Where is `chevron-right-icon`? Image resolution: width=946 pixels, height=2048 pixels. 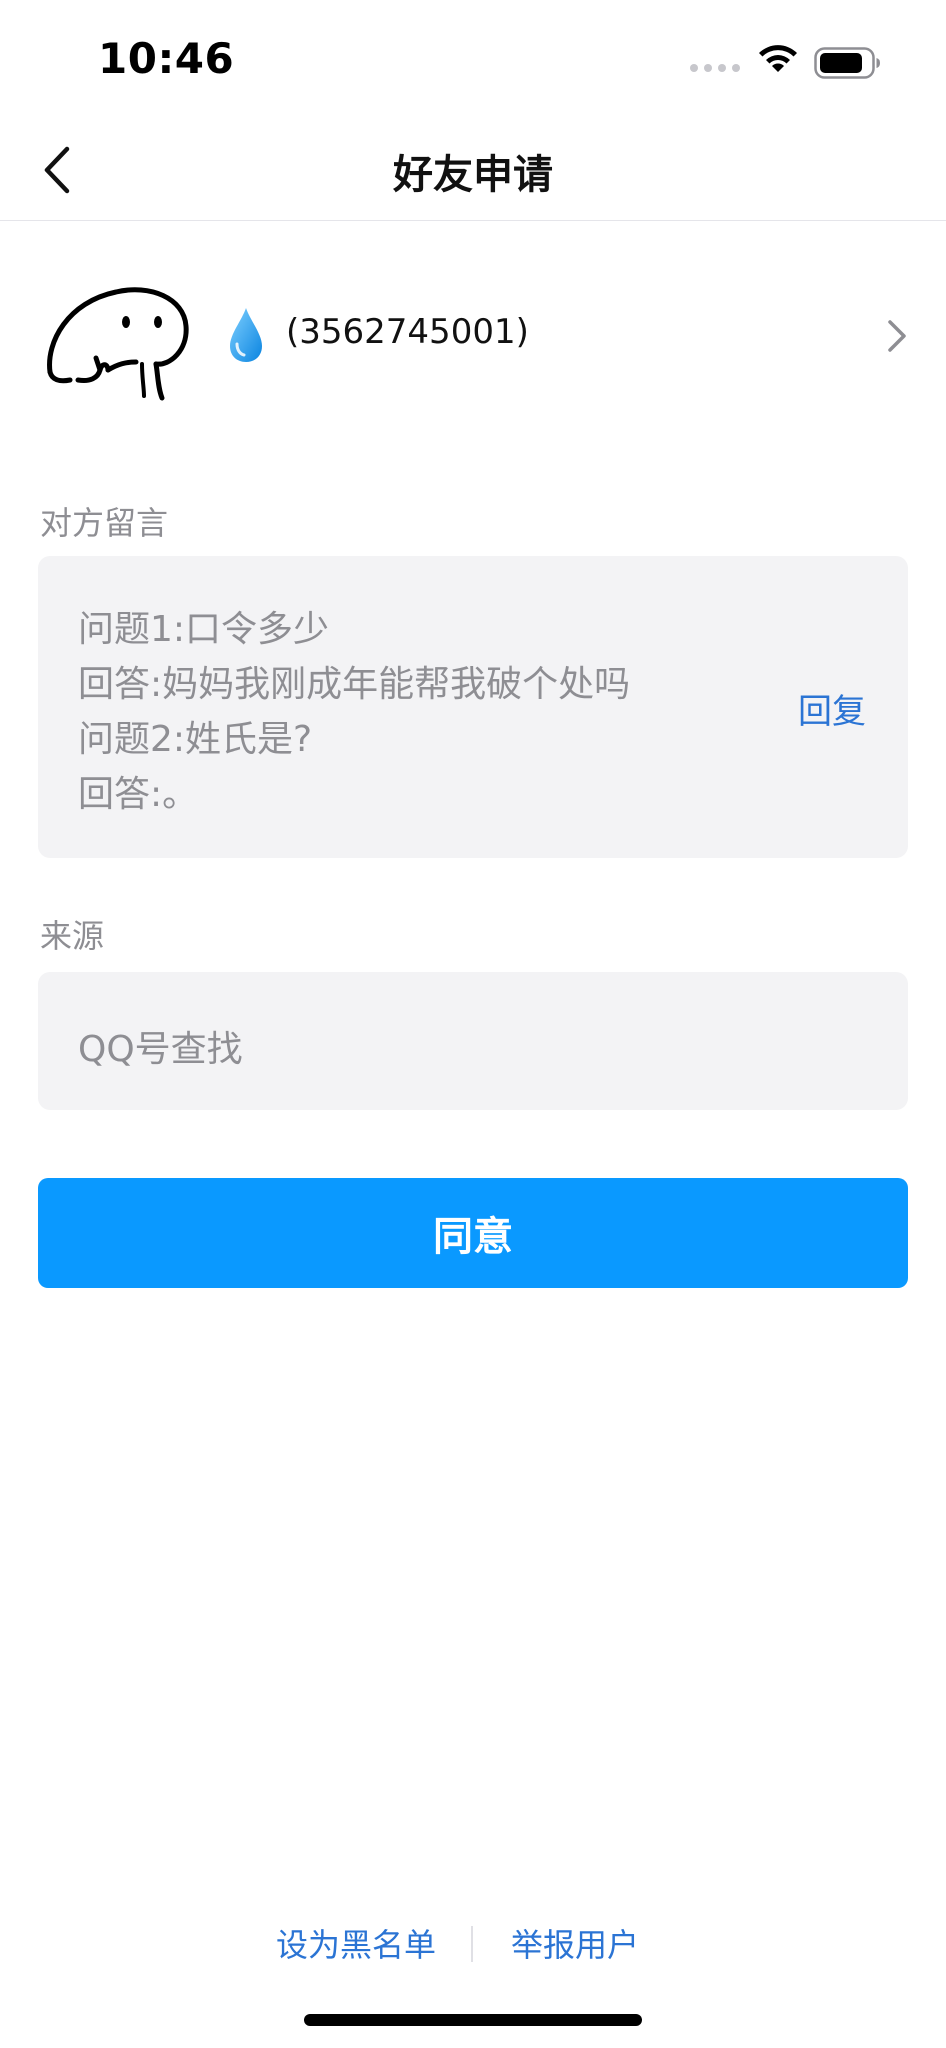
chevron-right-icon is located at coordinates (897, 336).